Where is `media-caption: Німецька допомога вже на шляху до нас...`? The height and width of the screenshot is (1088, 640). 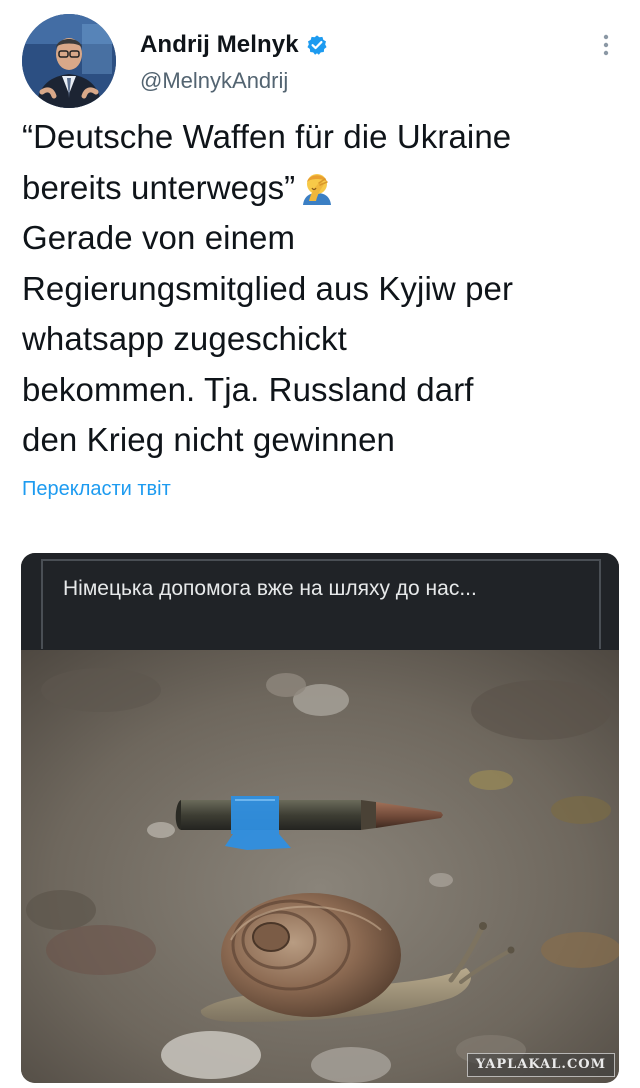 media-caption: Німецька допомога вже на шляху до нас... is located at coordinates (270, 588).